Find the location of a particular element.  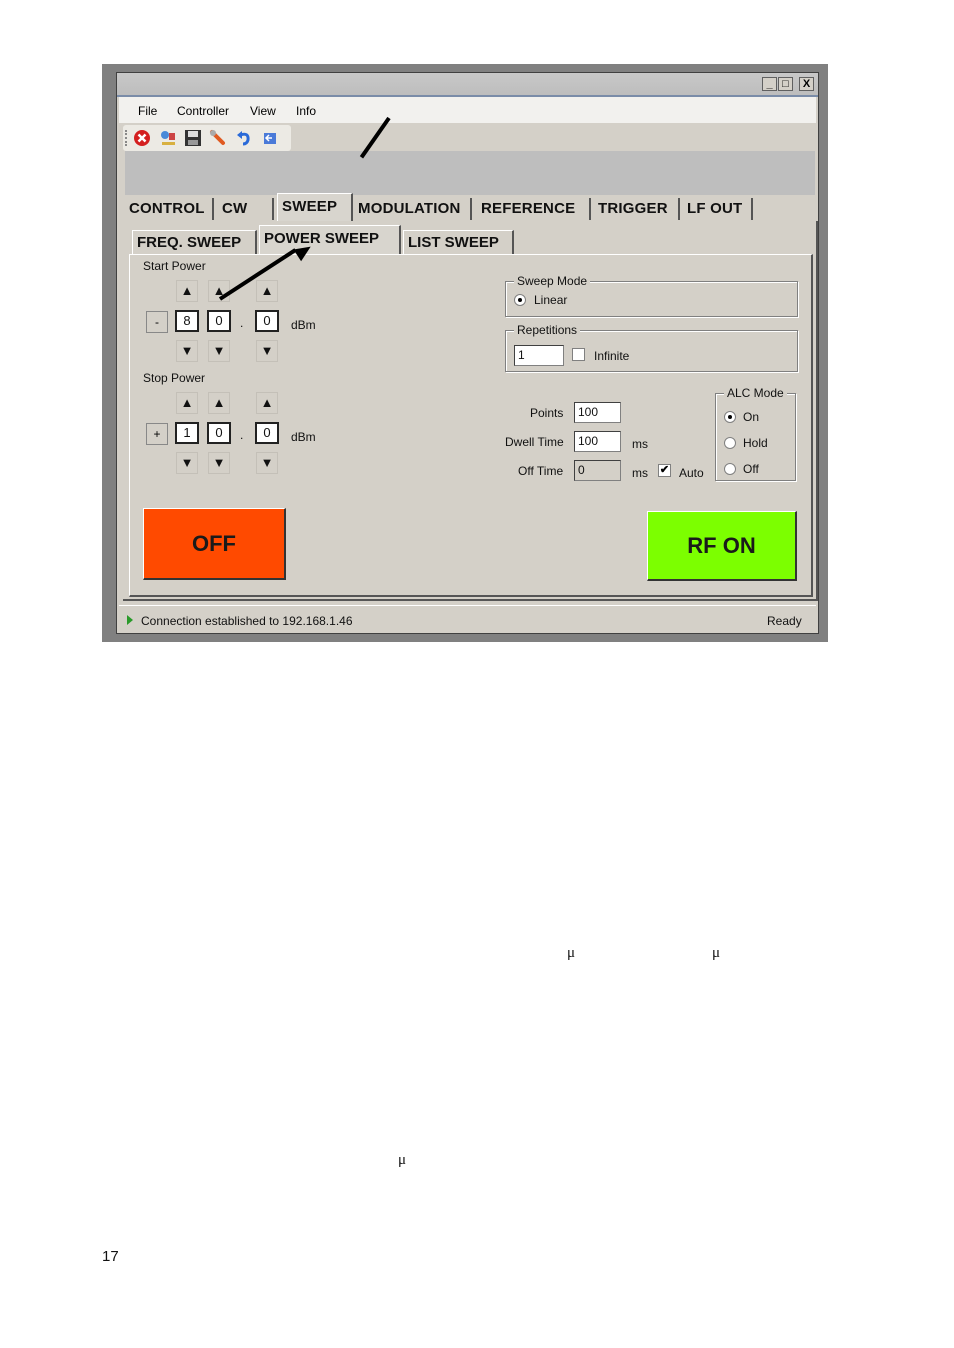

tab-cw: CW is located at coordinates (246, 209).